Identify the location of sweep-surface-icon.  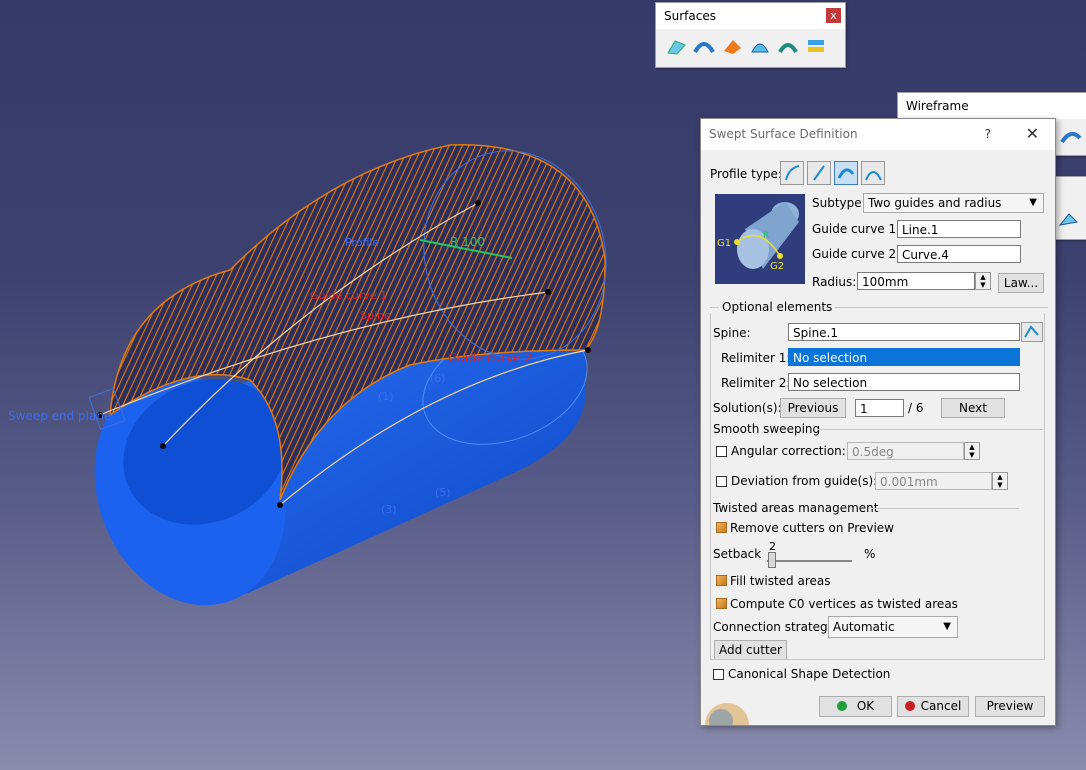
(732, 46).